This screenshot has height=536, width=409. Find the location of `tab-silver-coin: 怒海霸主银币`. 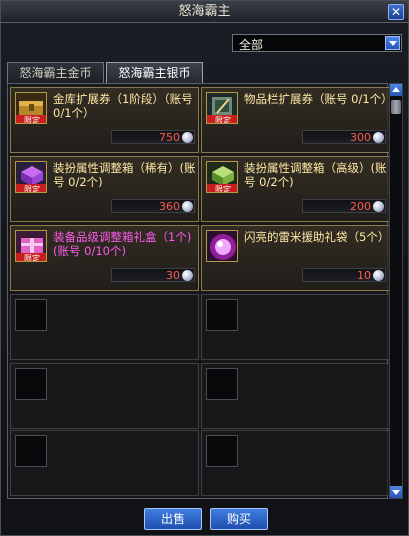

tab-silver-coin: 怒海霸主银币 is located at coordinates (154, 72).